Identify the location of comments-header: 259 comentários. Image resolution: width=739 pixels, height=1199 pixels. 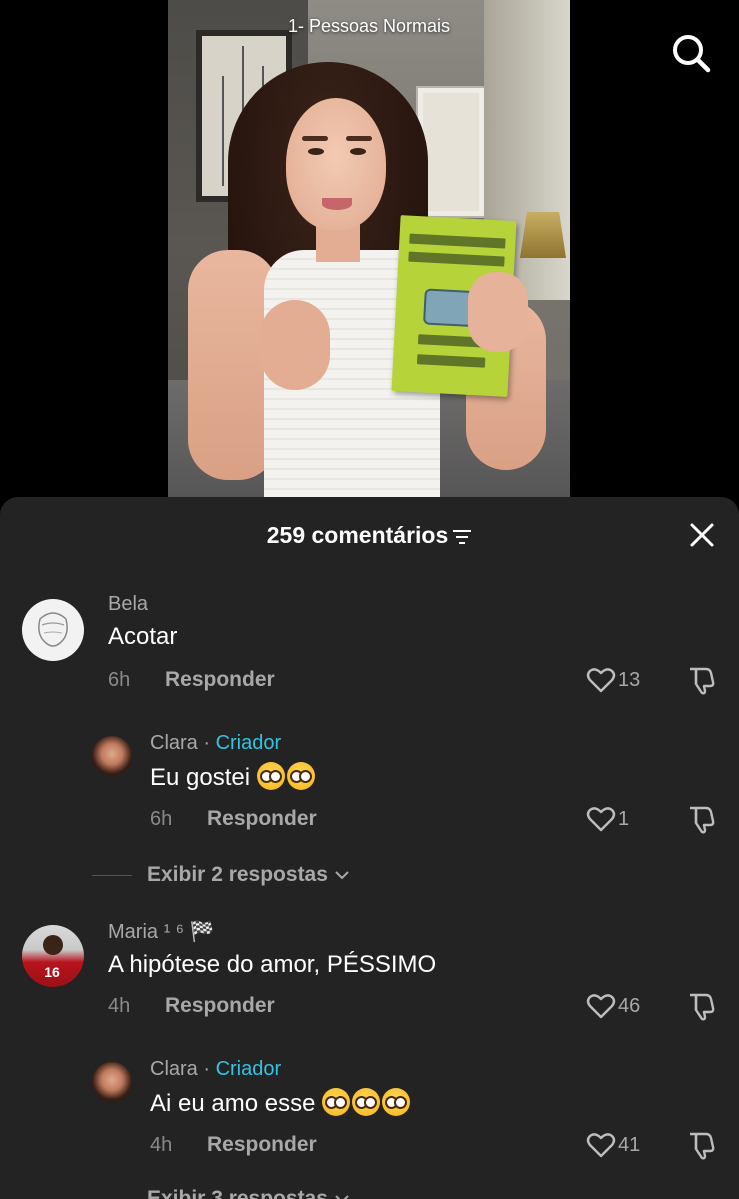
(369, 535).